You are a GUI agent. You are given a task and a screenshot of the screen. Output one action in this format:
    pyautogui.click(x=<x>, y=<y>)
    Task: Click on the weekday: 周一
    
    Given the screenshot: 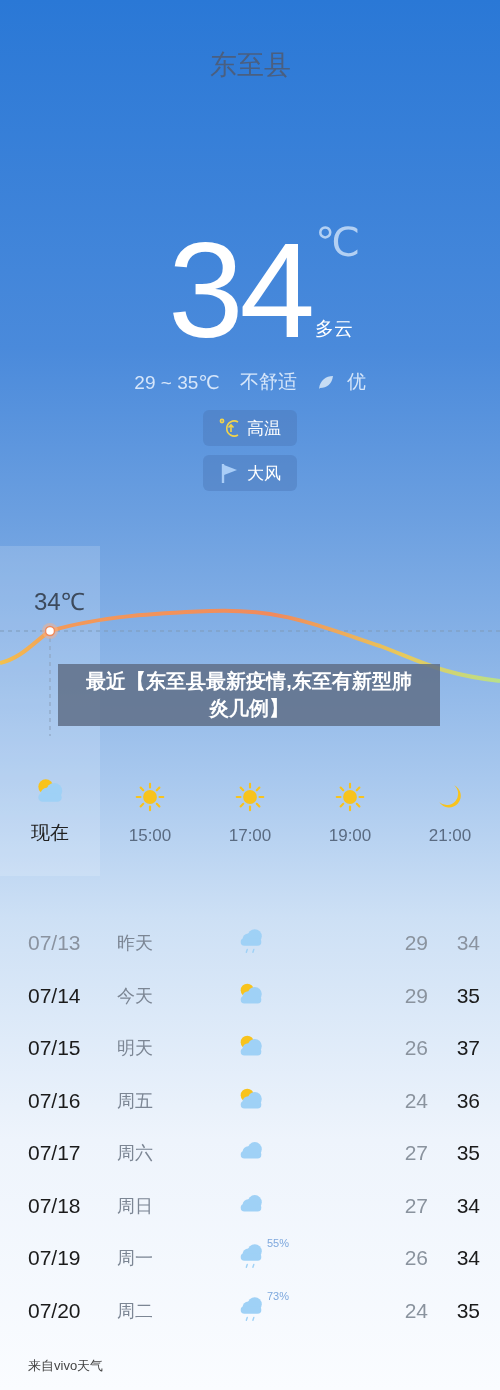 What is the action you would take?
    pyautogui.click(x=135, y=1259)
    